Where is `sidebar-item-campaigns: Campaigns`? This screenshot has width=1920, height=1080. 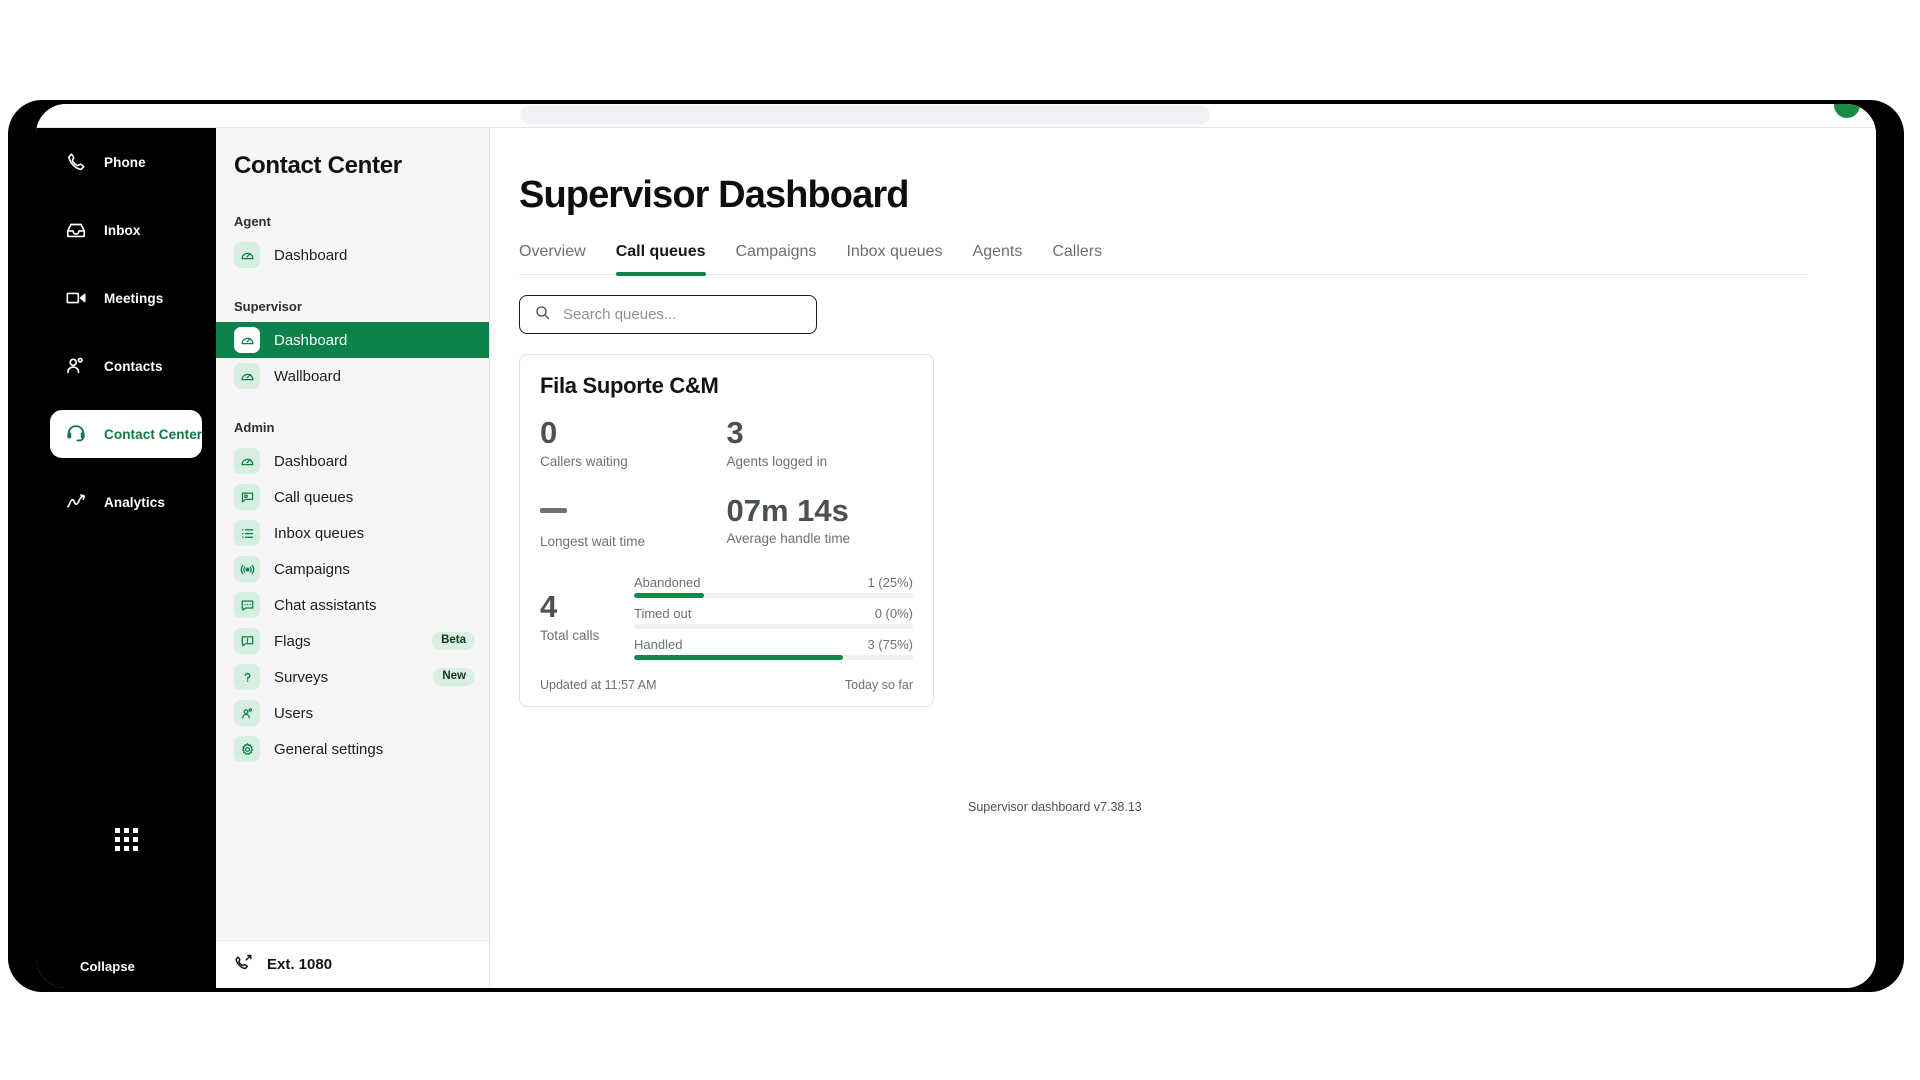
sidebar-item-campaigns: Campaigns is located at coordinates (352, 569).